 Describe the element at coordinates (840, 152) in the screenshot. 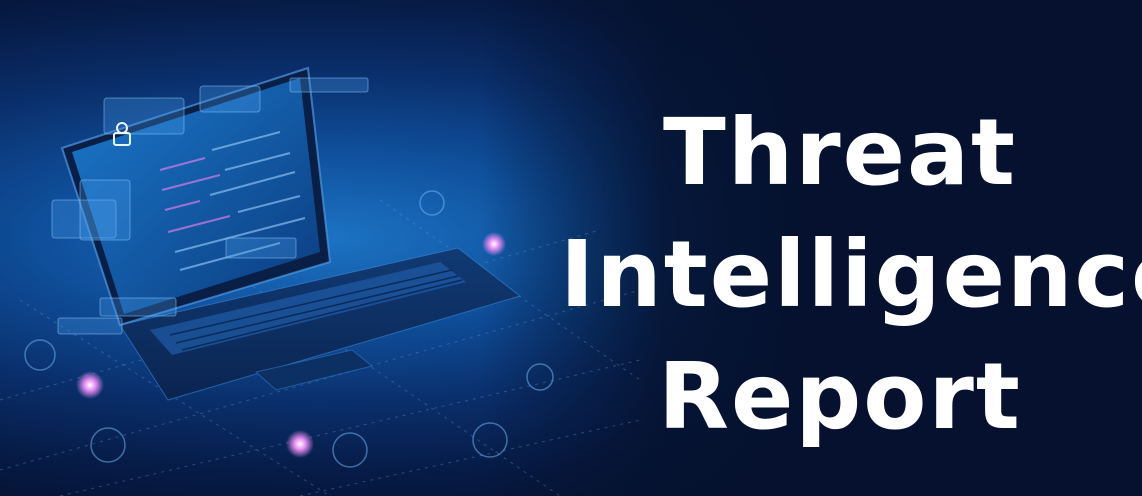

I see `title-line-threat: Threat` at that location.